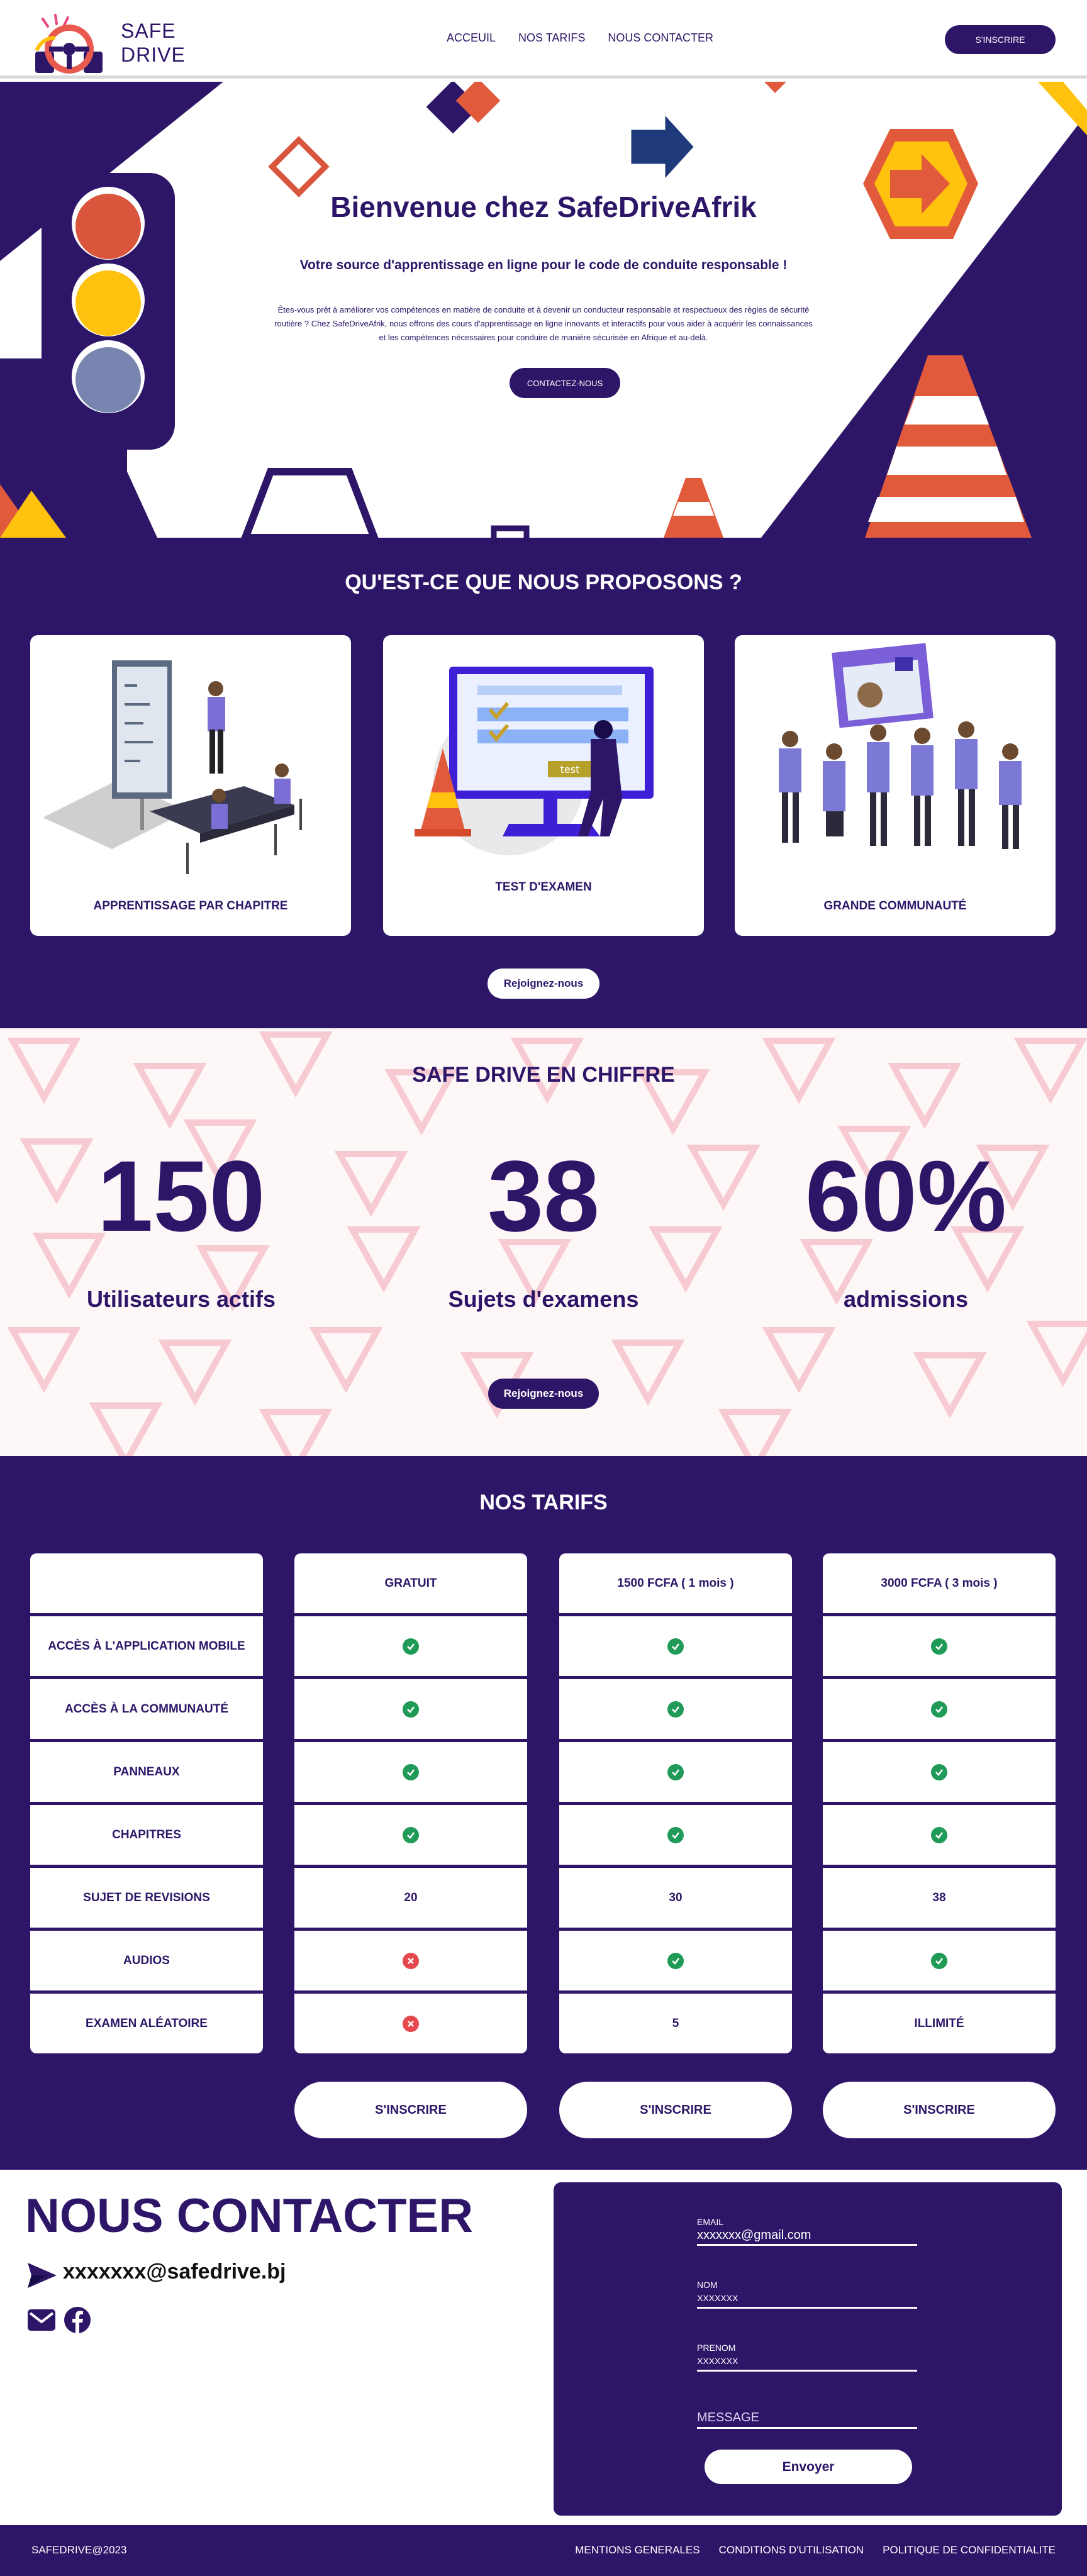 The width and height of the screenshot is (1087, 2576). What do you see at coordinates (565, 383) in the screenshot?
I see `contact-us-button: CONTACTEZ-NOUS` at bounding box center [565, 383].